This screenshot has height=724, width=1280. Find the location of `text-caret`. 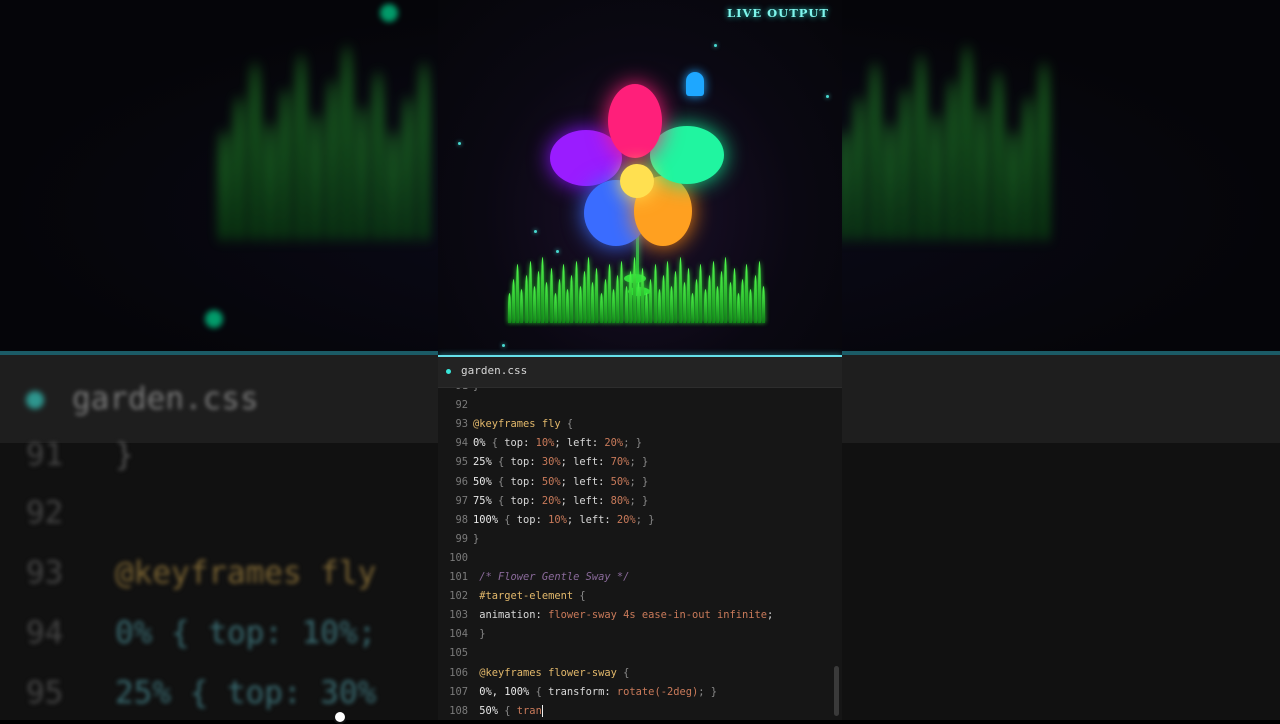

text-caret is located at coordinates (542, 710).